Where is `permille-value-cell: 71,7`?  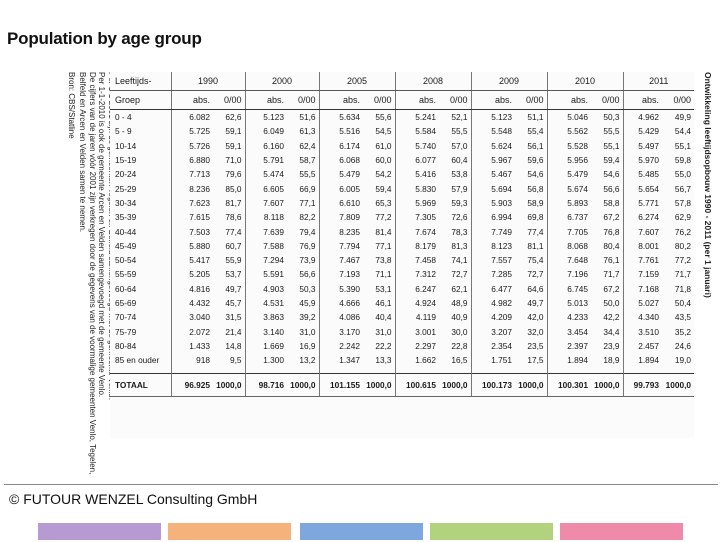 permille-value-cell: 71,7 is located at coordinates (611, 274).